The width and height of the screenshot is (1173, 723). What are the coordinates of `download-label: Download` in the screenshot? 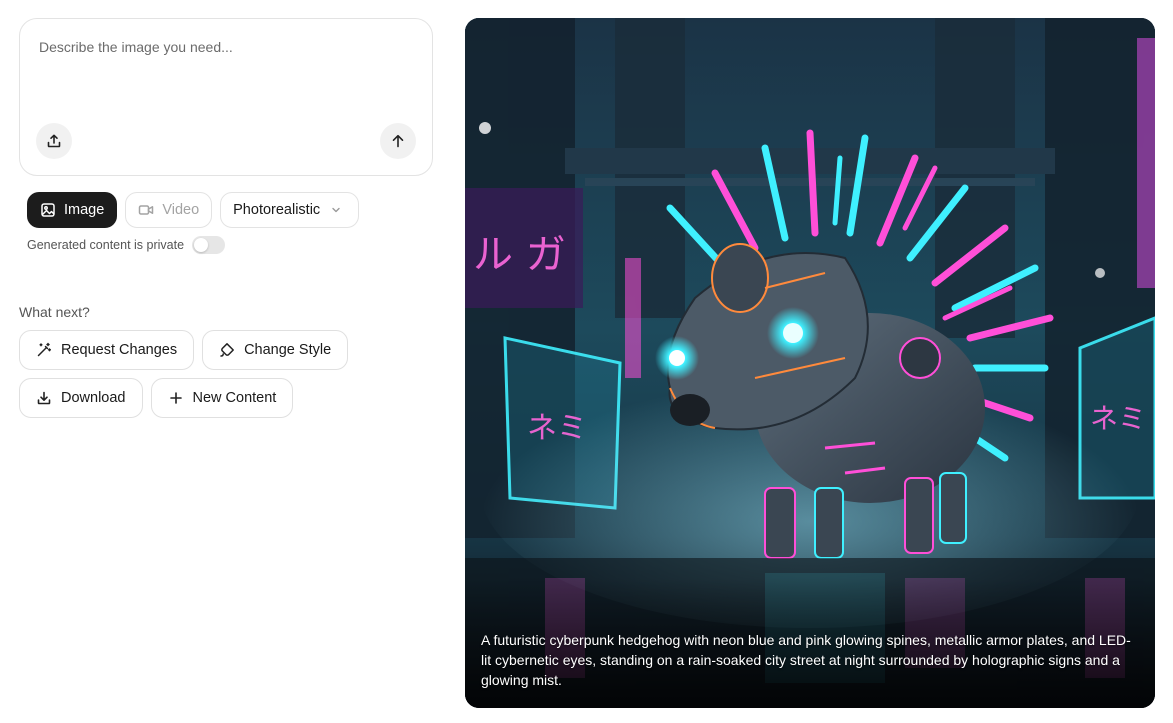 It's located at (93, 398).